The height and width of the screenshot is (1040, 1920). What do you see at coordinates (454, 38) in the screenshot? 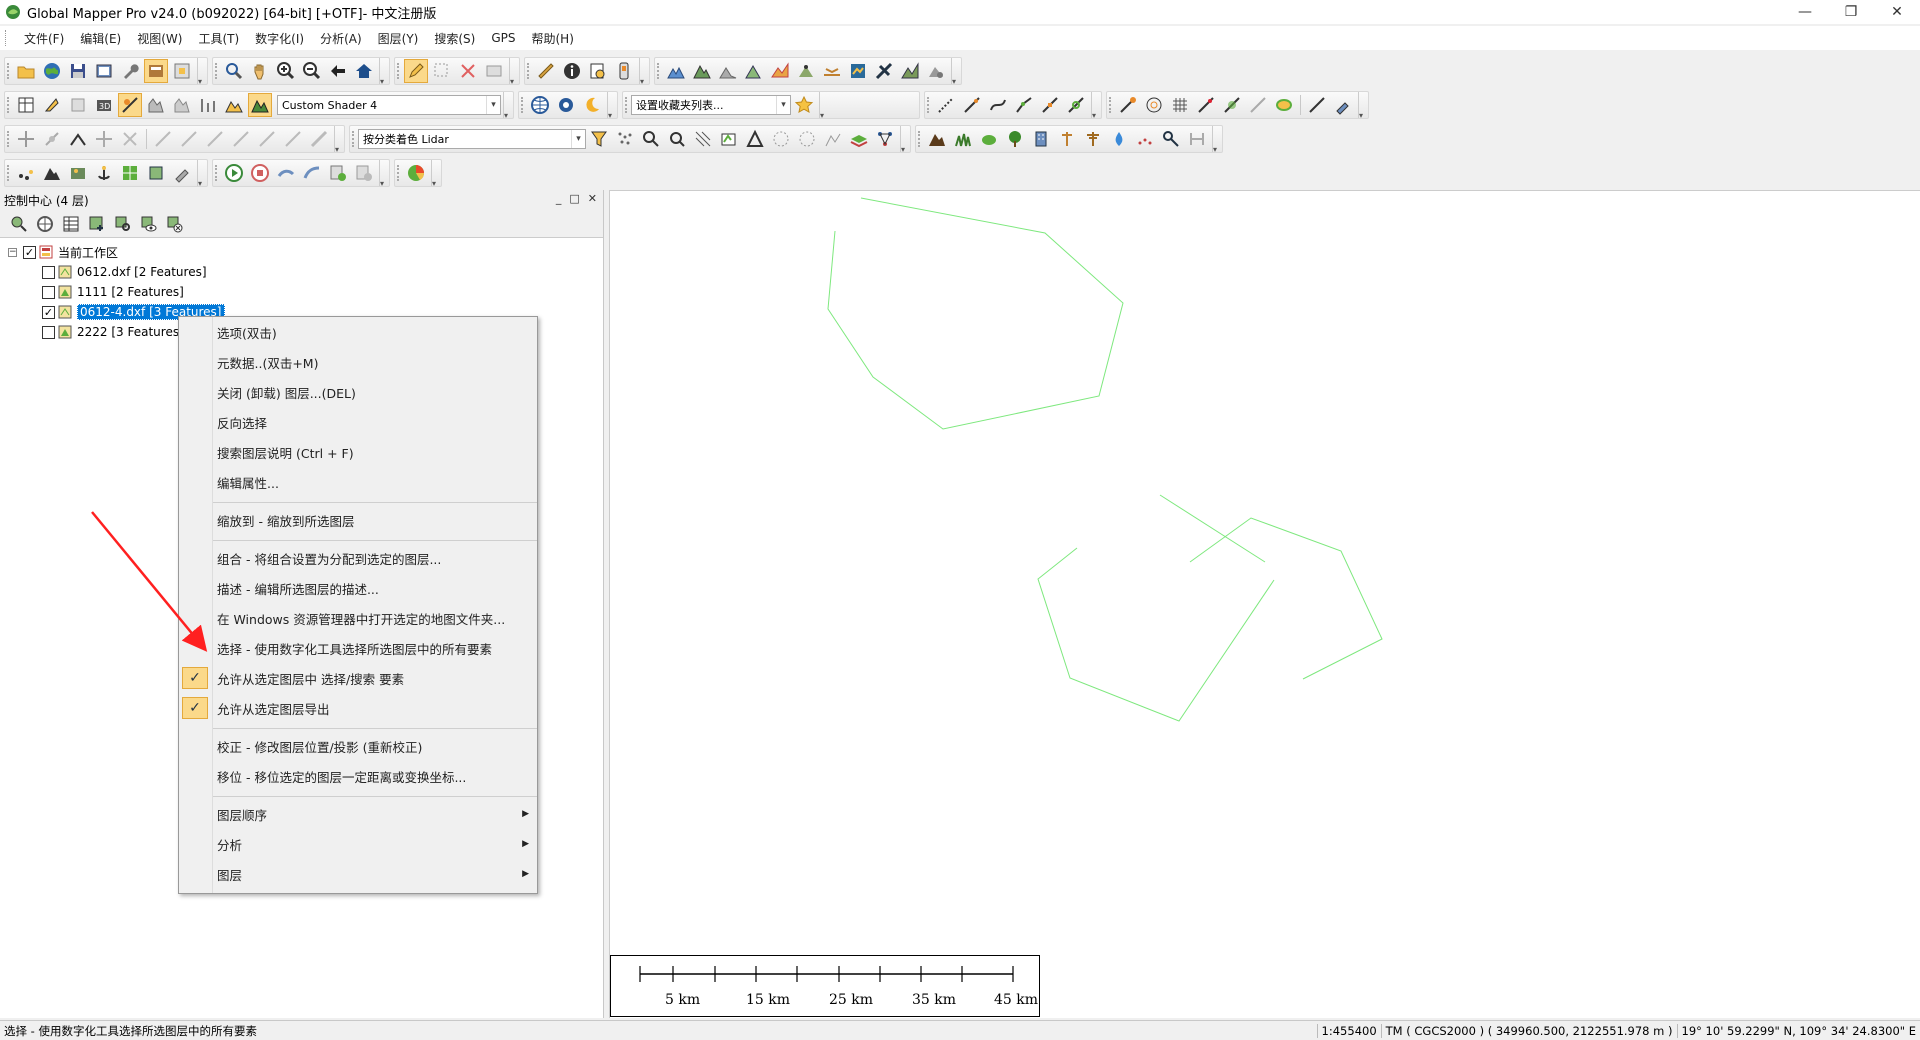
I see `menu-search: 搜索(S)` at bounding box center [454, 38].